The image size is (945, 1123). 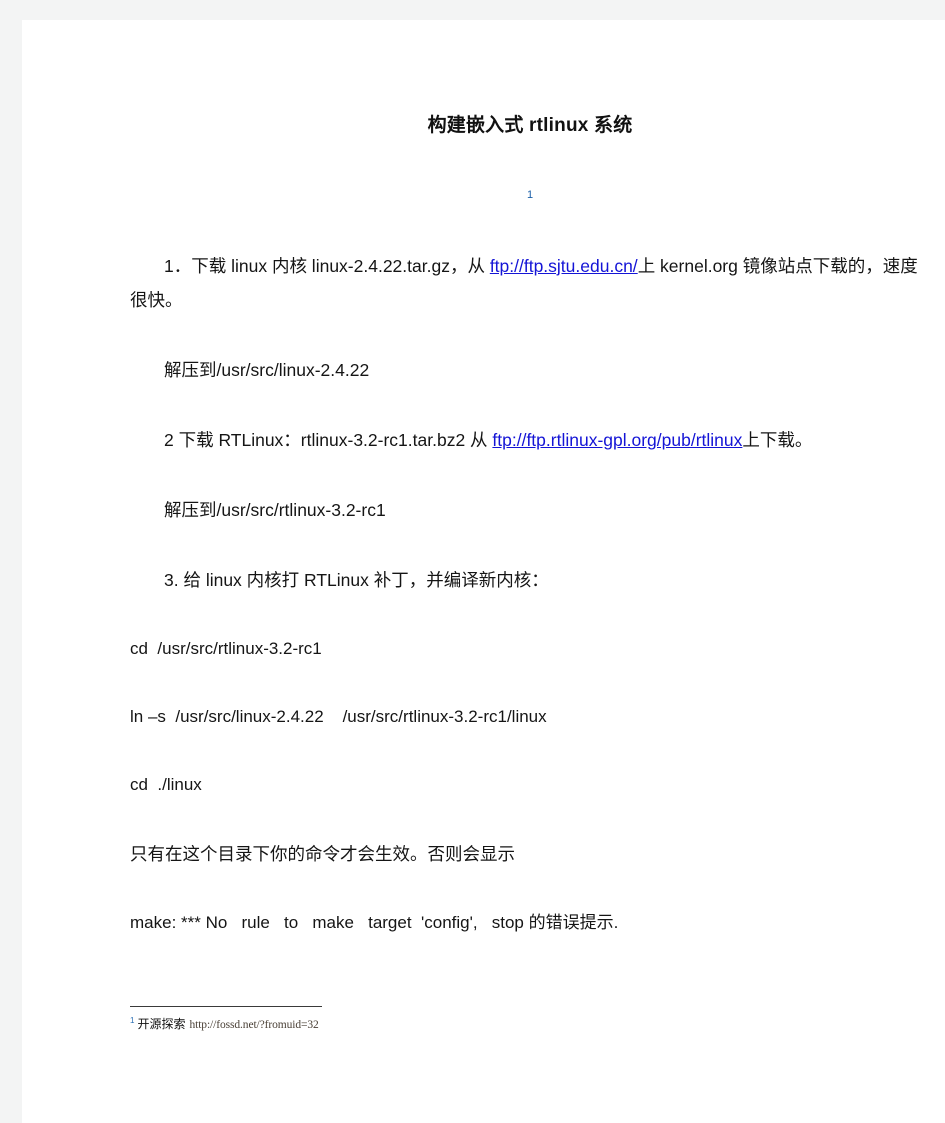 I want to click on text-run: 1．下载 linux 内核 linux-2.4.22.tar.gz，从, so click(x=327, y=266).